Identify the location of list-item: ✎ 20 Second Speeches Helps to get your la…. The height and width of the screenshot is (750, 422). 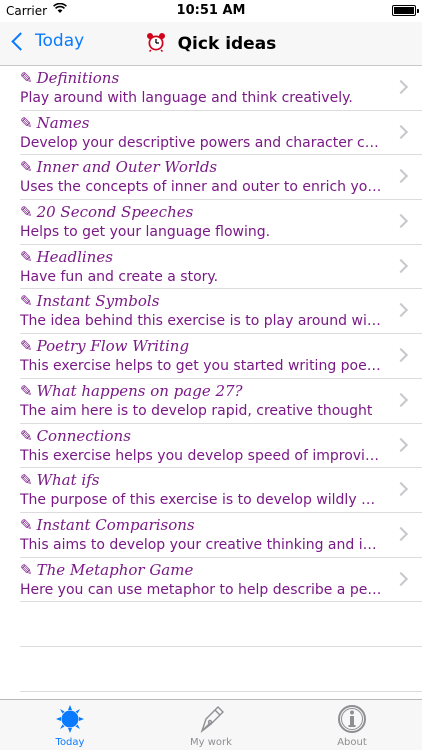
(221, 222).